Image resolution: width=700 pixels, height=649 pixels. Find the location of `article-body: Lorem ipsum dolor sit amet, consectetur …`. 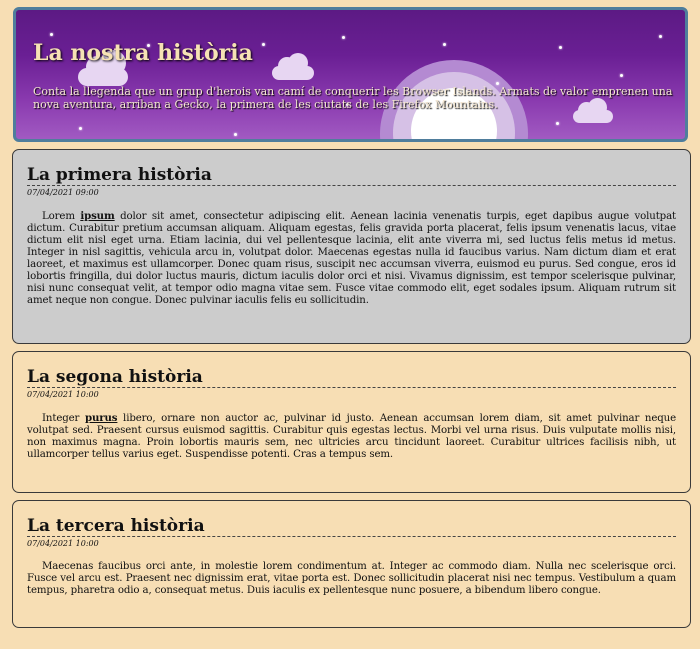

article-body: Lorem ipsum dolor sit amet, consectetur … is located at coordinates (351, 258).